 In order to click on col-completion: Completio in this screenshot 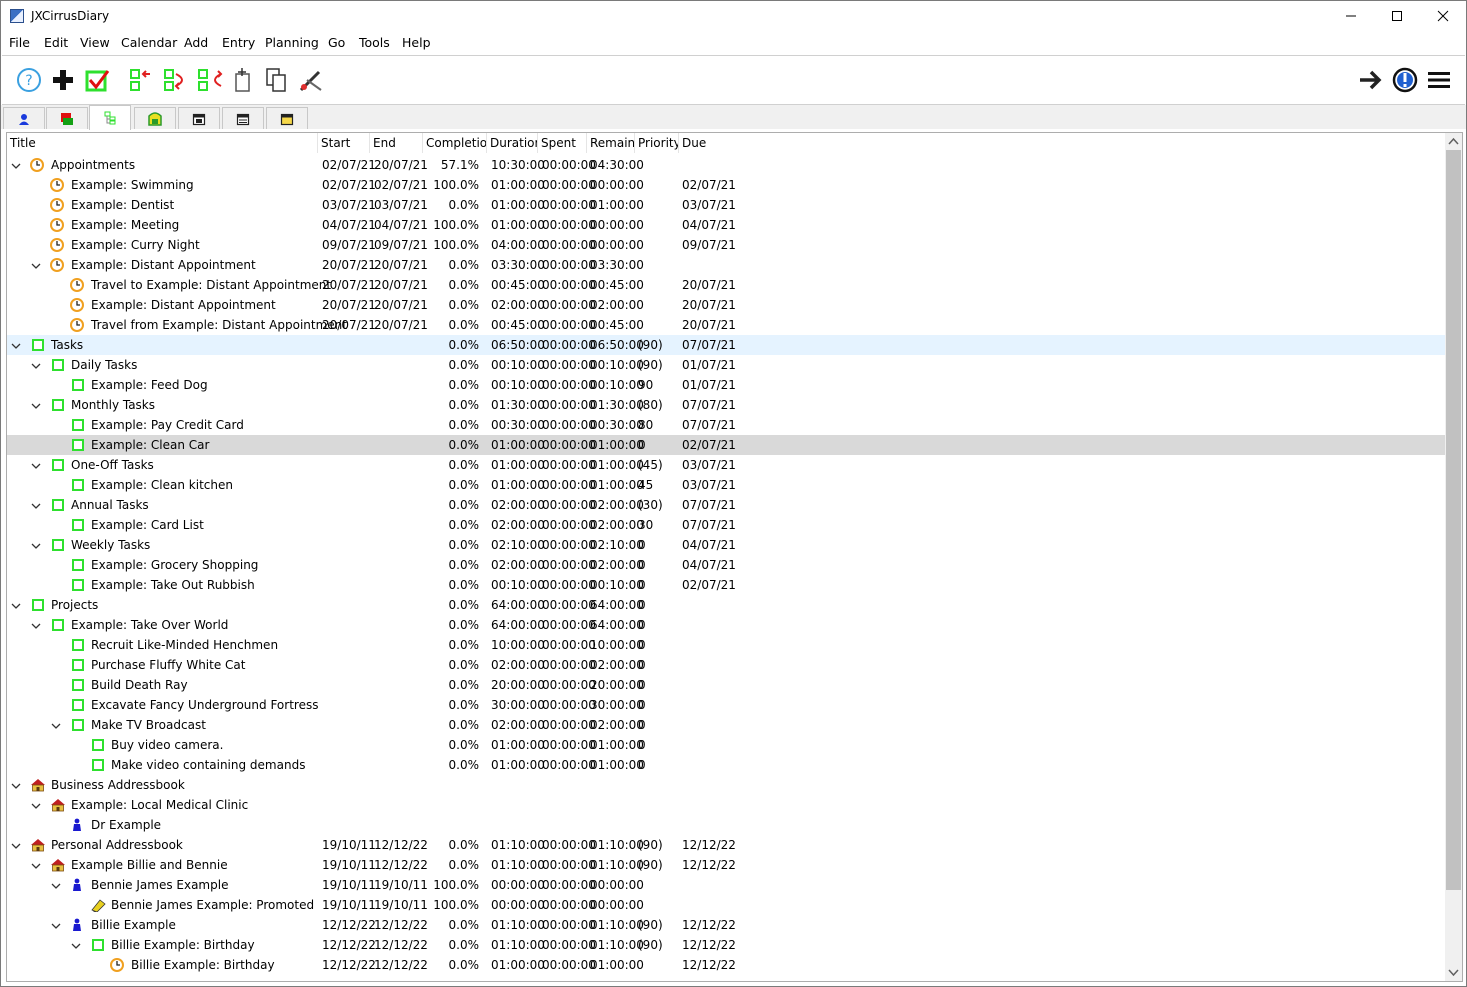, I will do `click(455, 143)`.